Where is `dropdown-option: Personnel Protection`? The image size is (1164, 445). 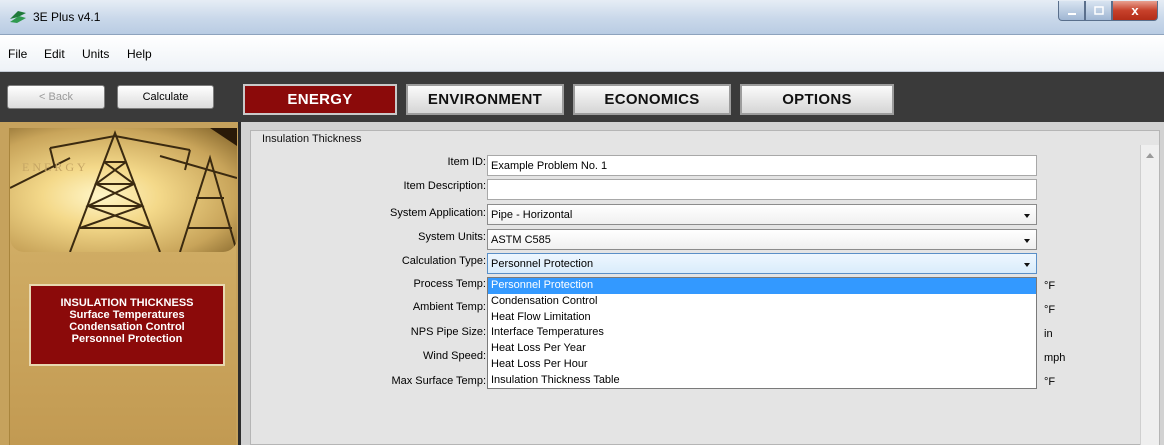
dropdown-option: Personnel Protection is located at coordinates (762, 286).